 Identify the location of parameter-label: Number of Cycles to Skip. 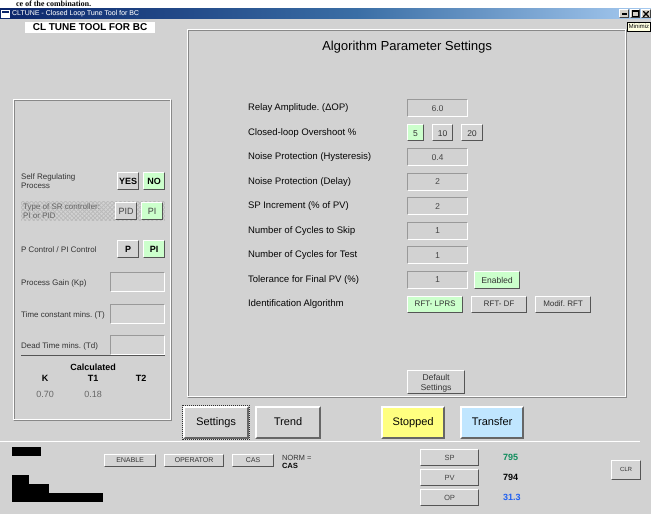
(302, 231).